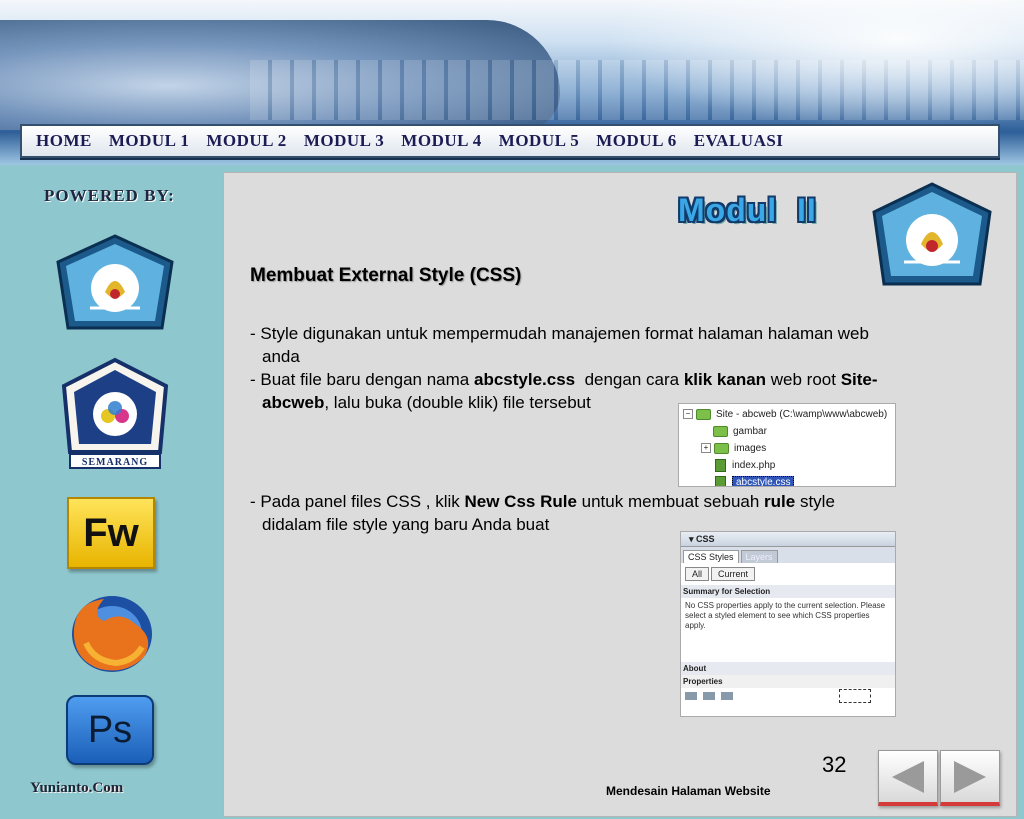 The height and width of the screenshot is (819, 1024). Describe the element at coordinates (524, 379) in the screenshot. I see `p2-filename: abcstyle.css` at that location.